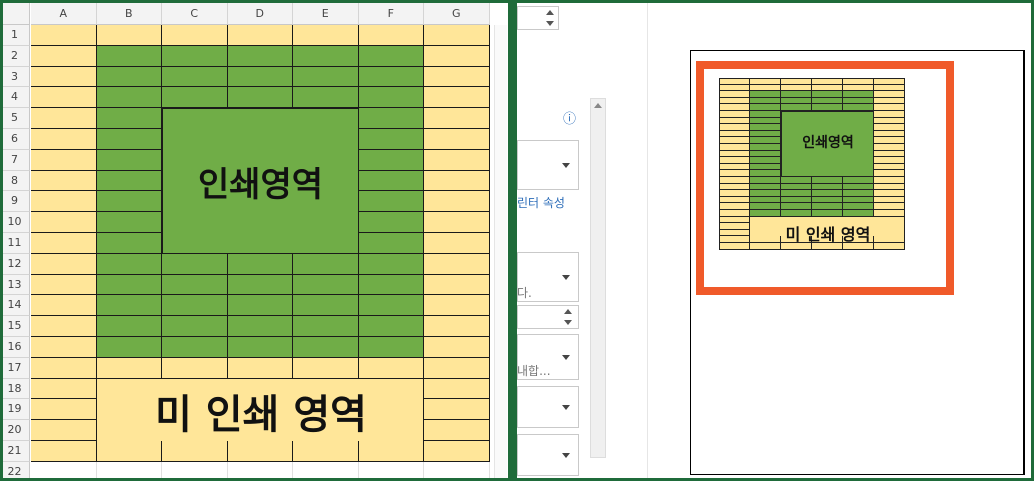 This screenshot has height=481, width=1034. Describe the element at coordinates (15, 222) in the screenshot. I see `row-header-10: 10` at that location.